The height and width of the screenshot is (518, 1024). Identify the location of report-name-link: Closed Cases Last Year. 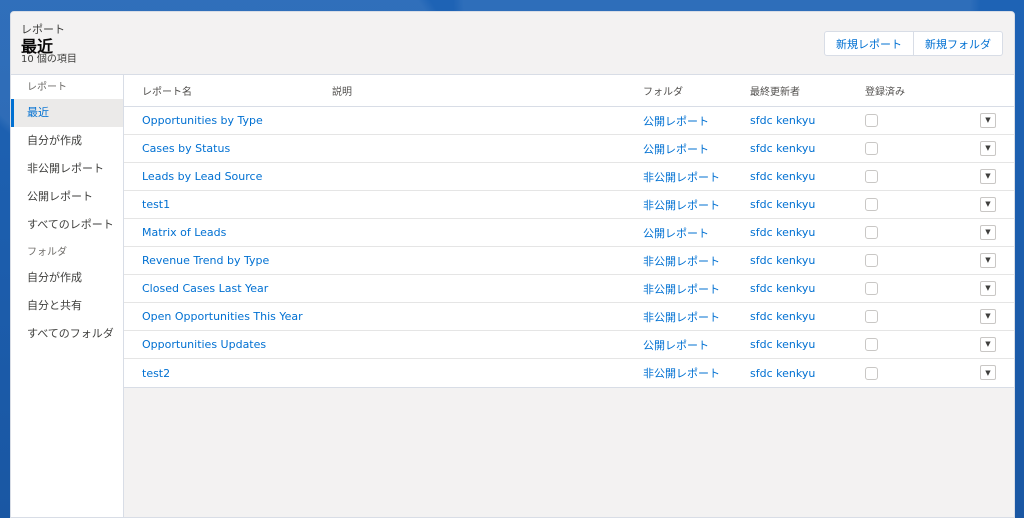
(205, 288).